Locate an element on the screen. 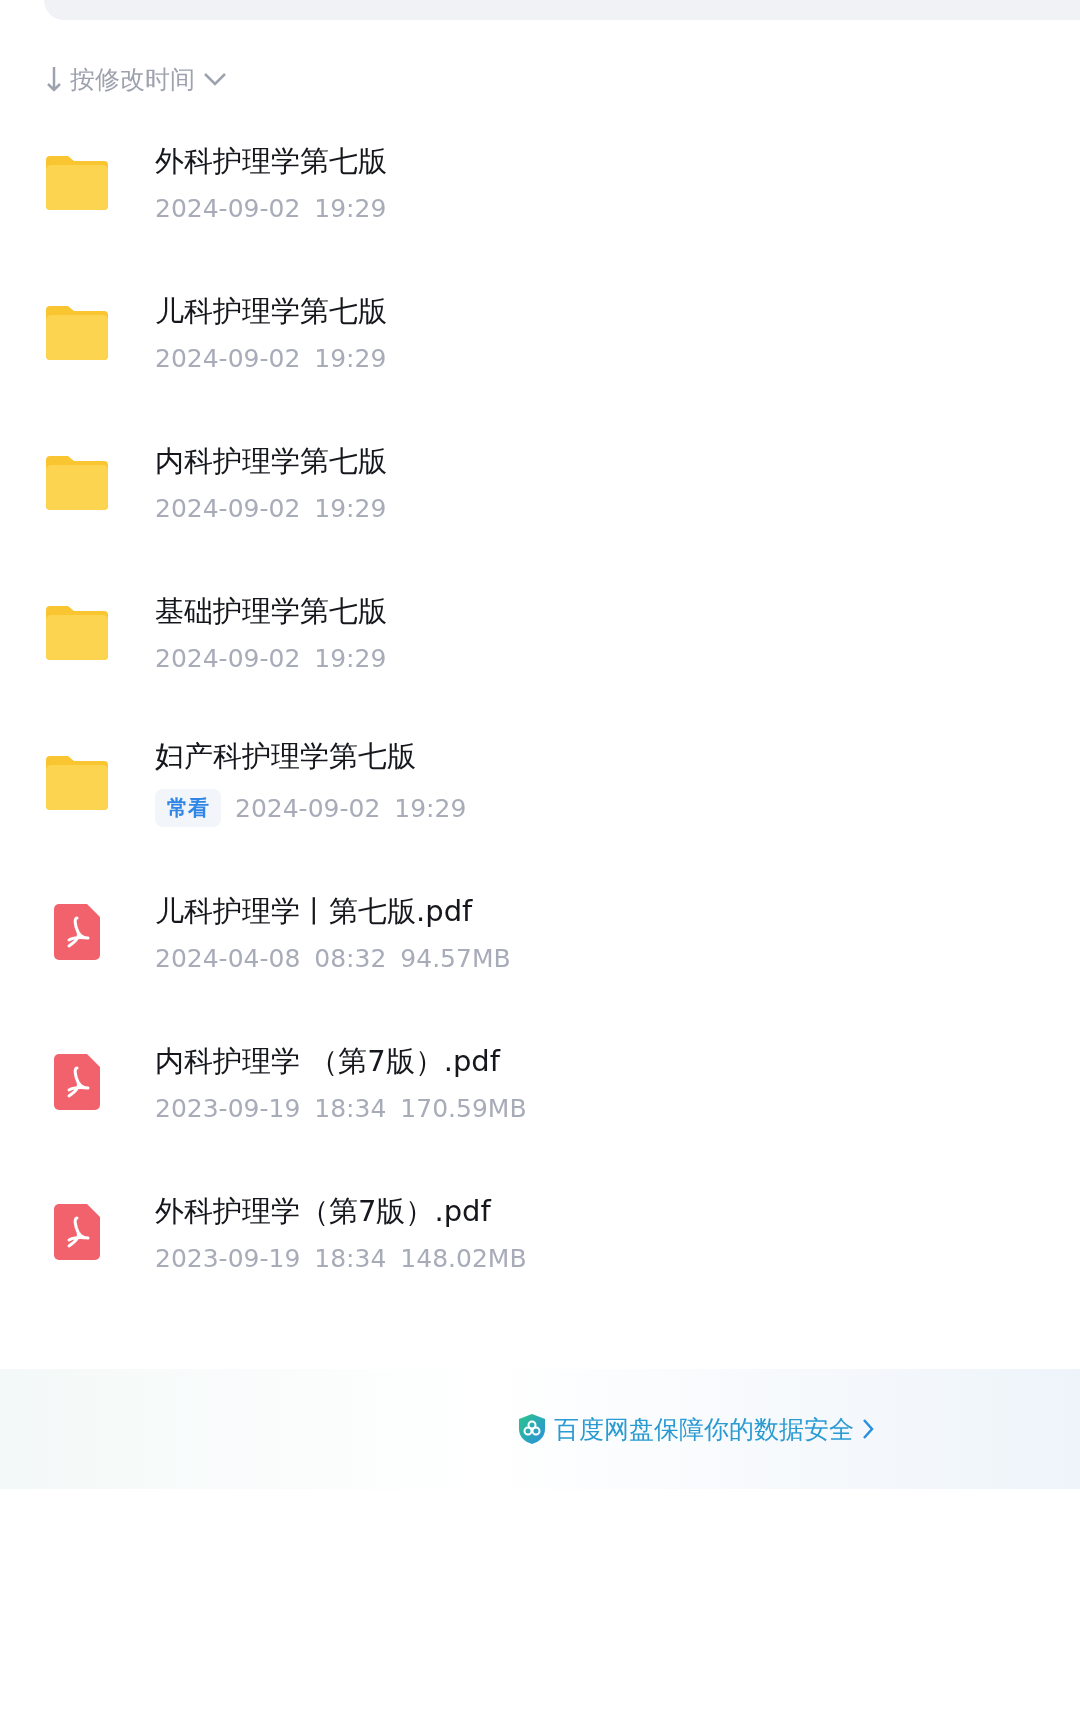  file-name: 基础护理学第七版 is located at coordinates (271, 611).